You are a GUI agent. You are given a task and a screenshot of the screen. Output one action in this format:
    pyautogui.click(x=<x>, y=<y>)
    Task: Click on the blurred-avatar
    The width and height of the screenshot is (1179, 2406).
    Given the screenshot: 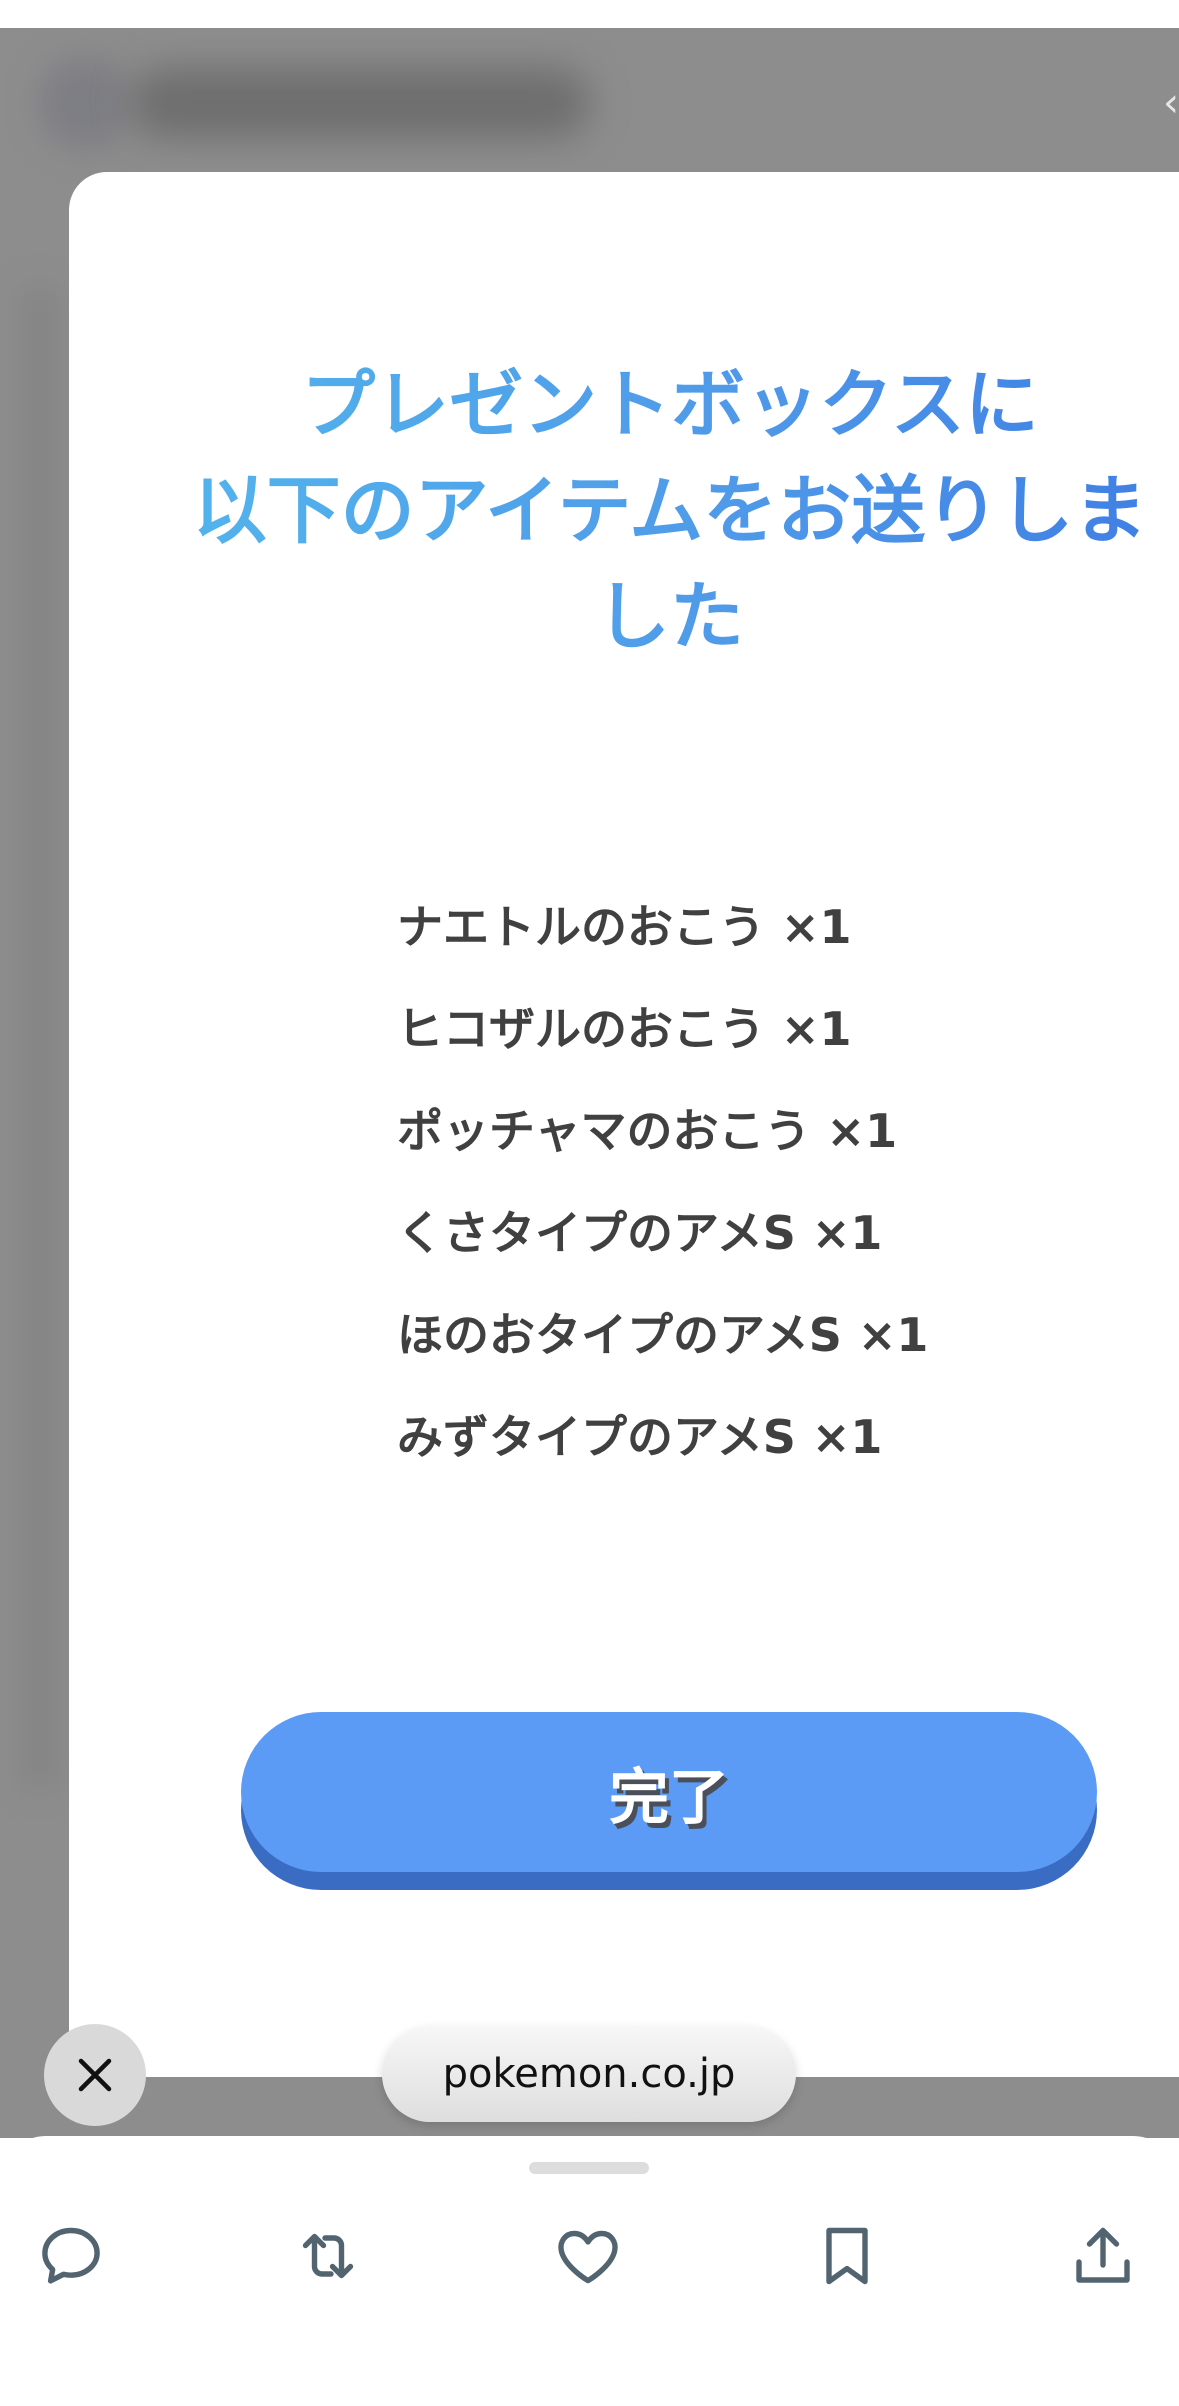 What is the action you would take?
    pyautogui.click(x=85, y=103)
    